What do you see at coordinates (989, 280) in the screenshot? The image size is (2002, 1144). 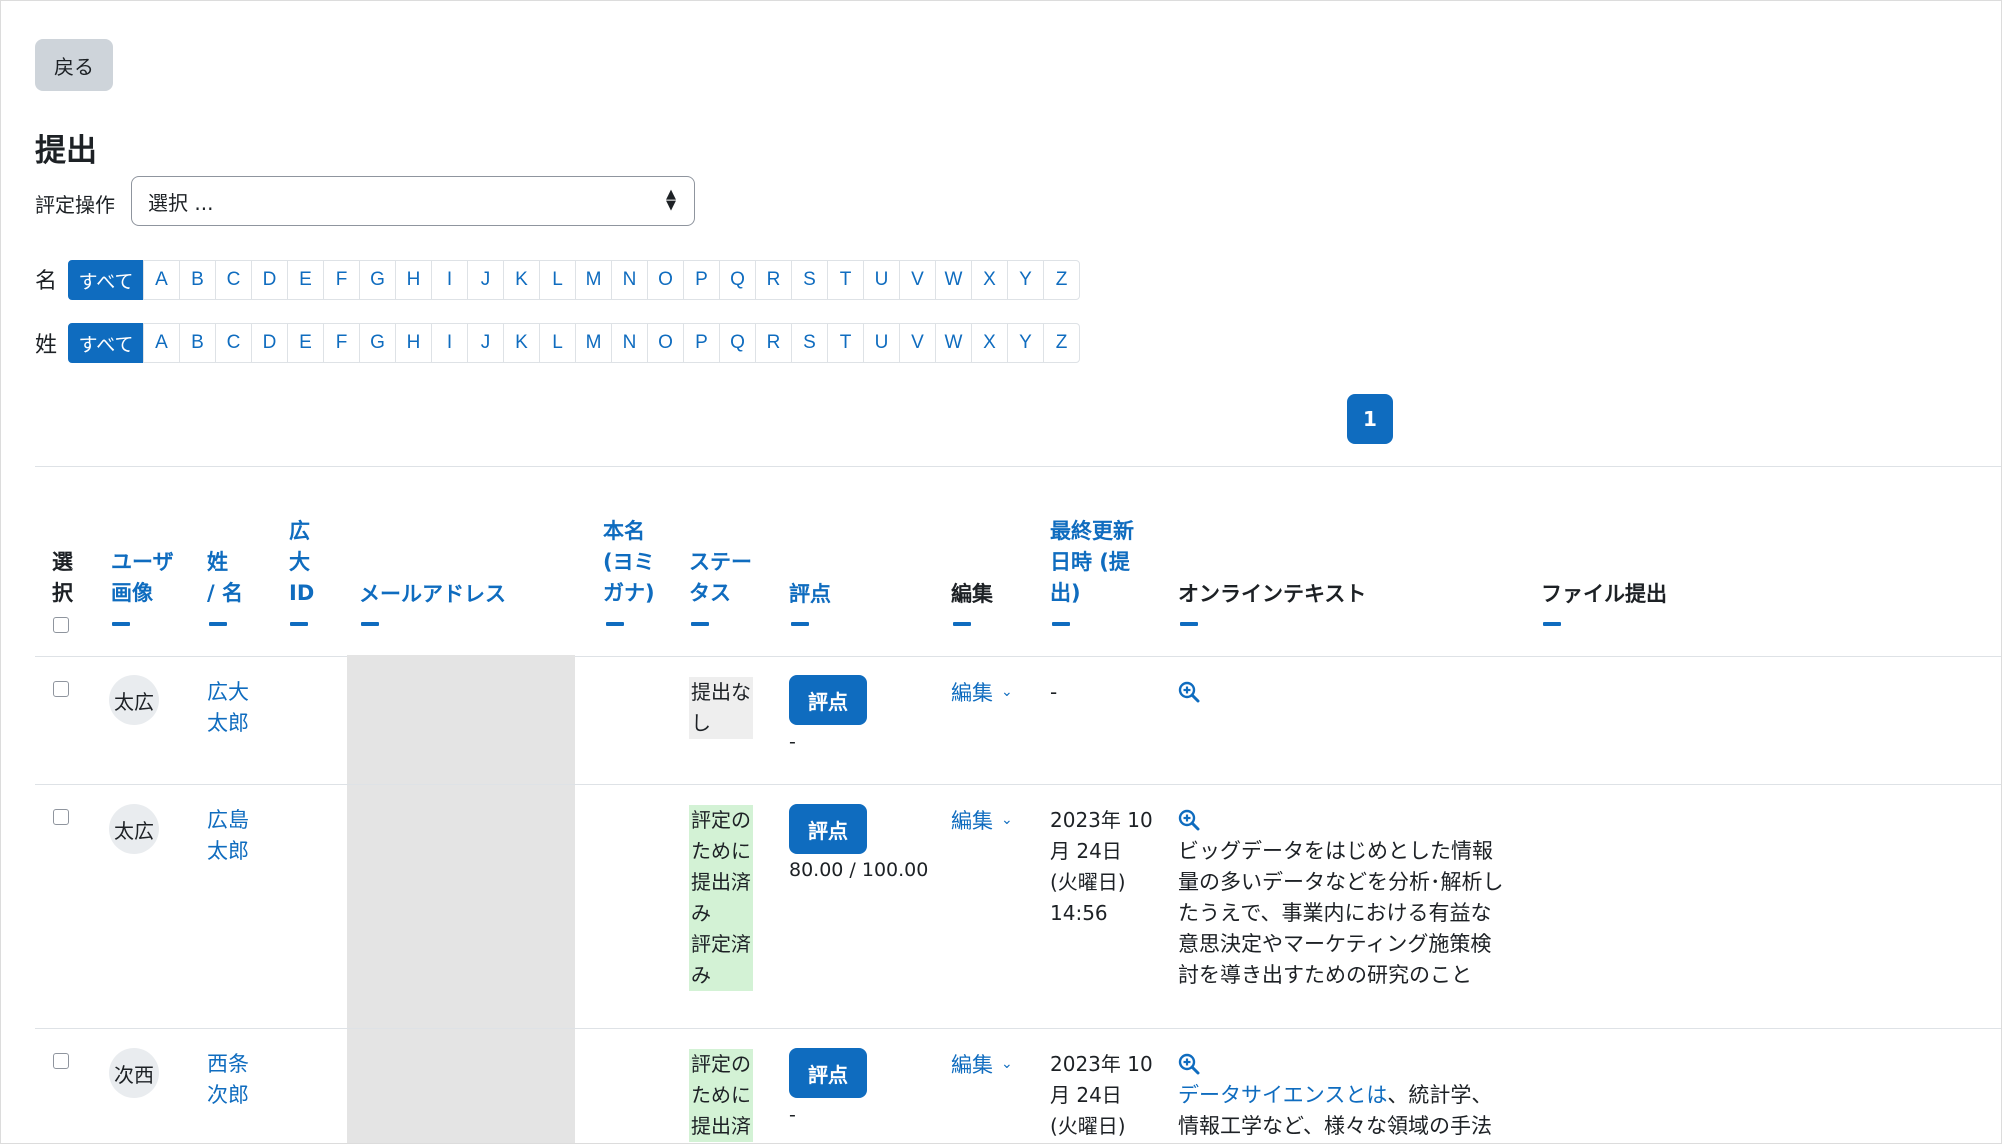 I see `first-name-initial-x: X` at bounding box center [989, 280].